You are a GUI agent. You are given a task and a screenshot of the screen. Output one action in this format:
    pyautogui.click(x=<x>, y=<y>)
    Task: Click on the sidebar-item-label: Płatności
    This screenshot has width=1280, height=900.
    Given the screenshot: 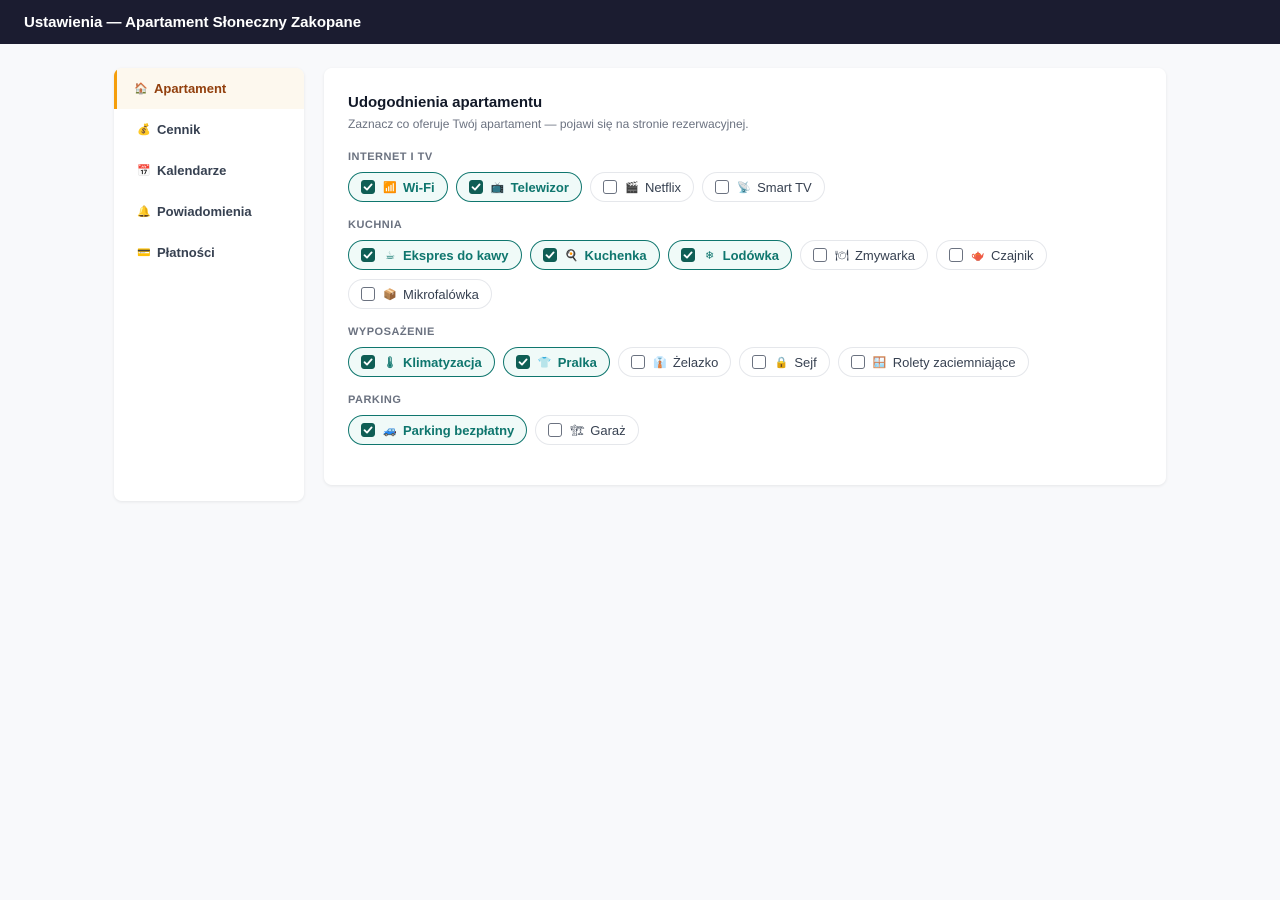 What is the action you would take?
    pyautogui.click(x=186, y=252)
    